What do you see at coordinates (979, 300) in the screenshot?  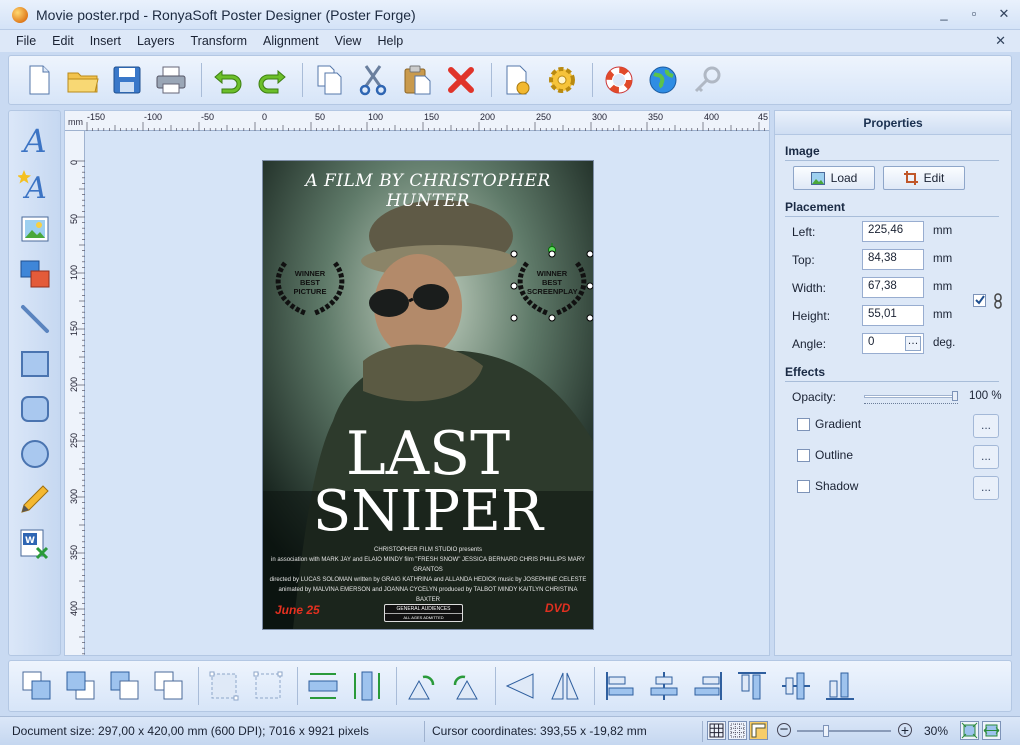 I see `aspect-lock-checkbox` at bounding box center [979, 300].